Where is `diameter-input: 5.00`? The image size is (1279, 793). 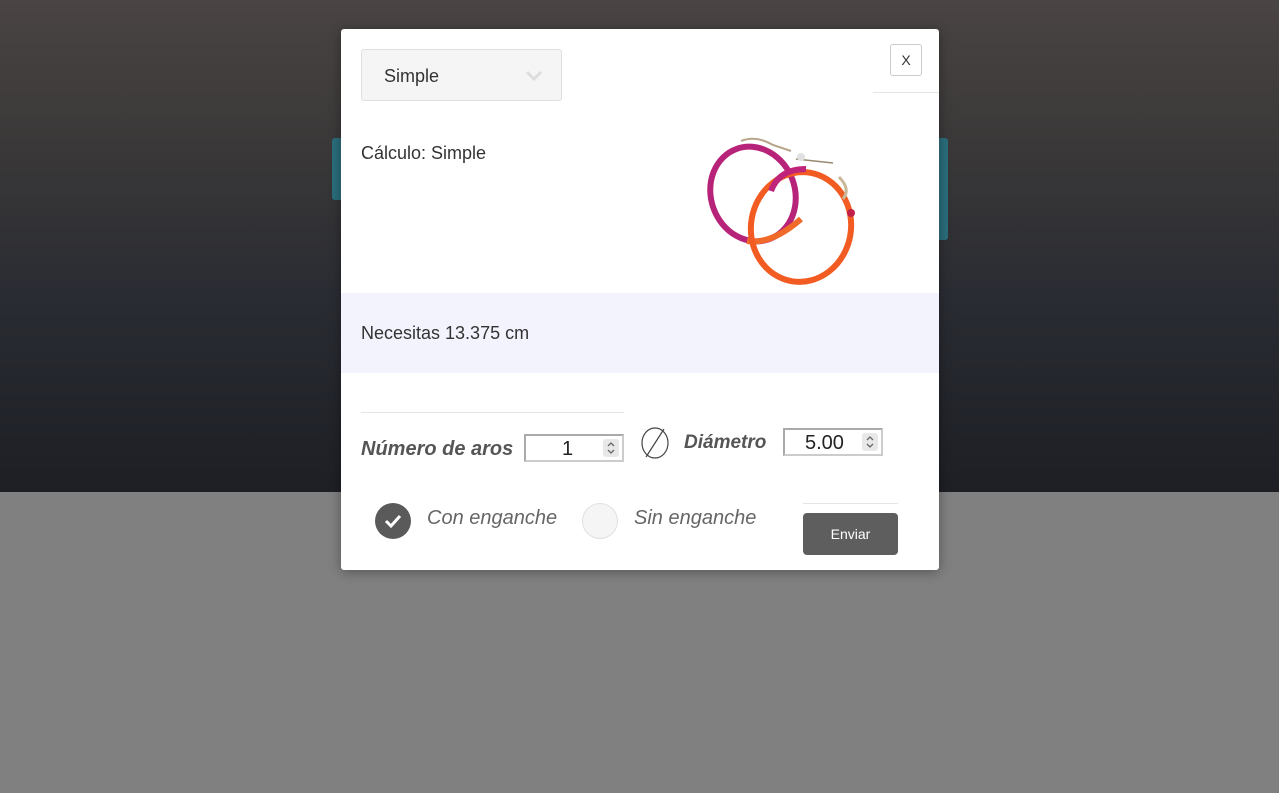 diameter-input: 5.00 is located at coordinates (833, 442).